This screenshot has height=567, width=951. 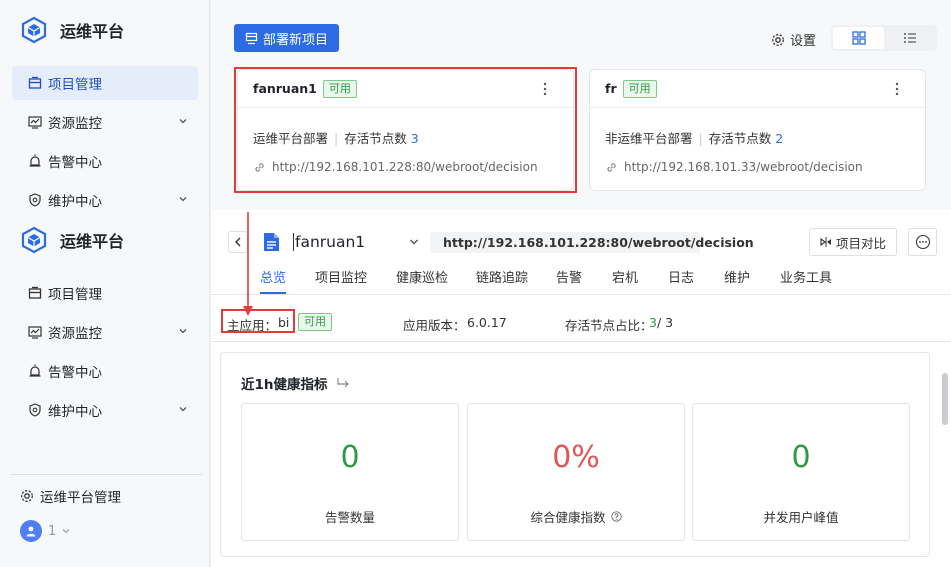 I want to click on health-index-label: 综合健康指数, so click(x=568, y=517).